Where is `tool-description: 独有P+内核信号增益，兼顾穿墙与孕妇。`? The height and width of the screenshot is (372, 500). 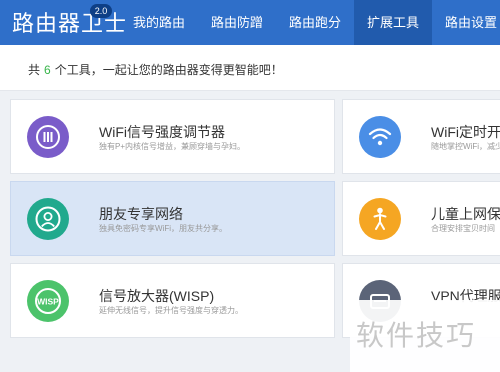
tool-description: 独有P+内核信号增益，兼顾穿墙与孕妇。 is located at coordinates (172, 146).